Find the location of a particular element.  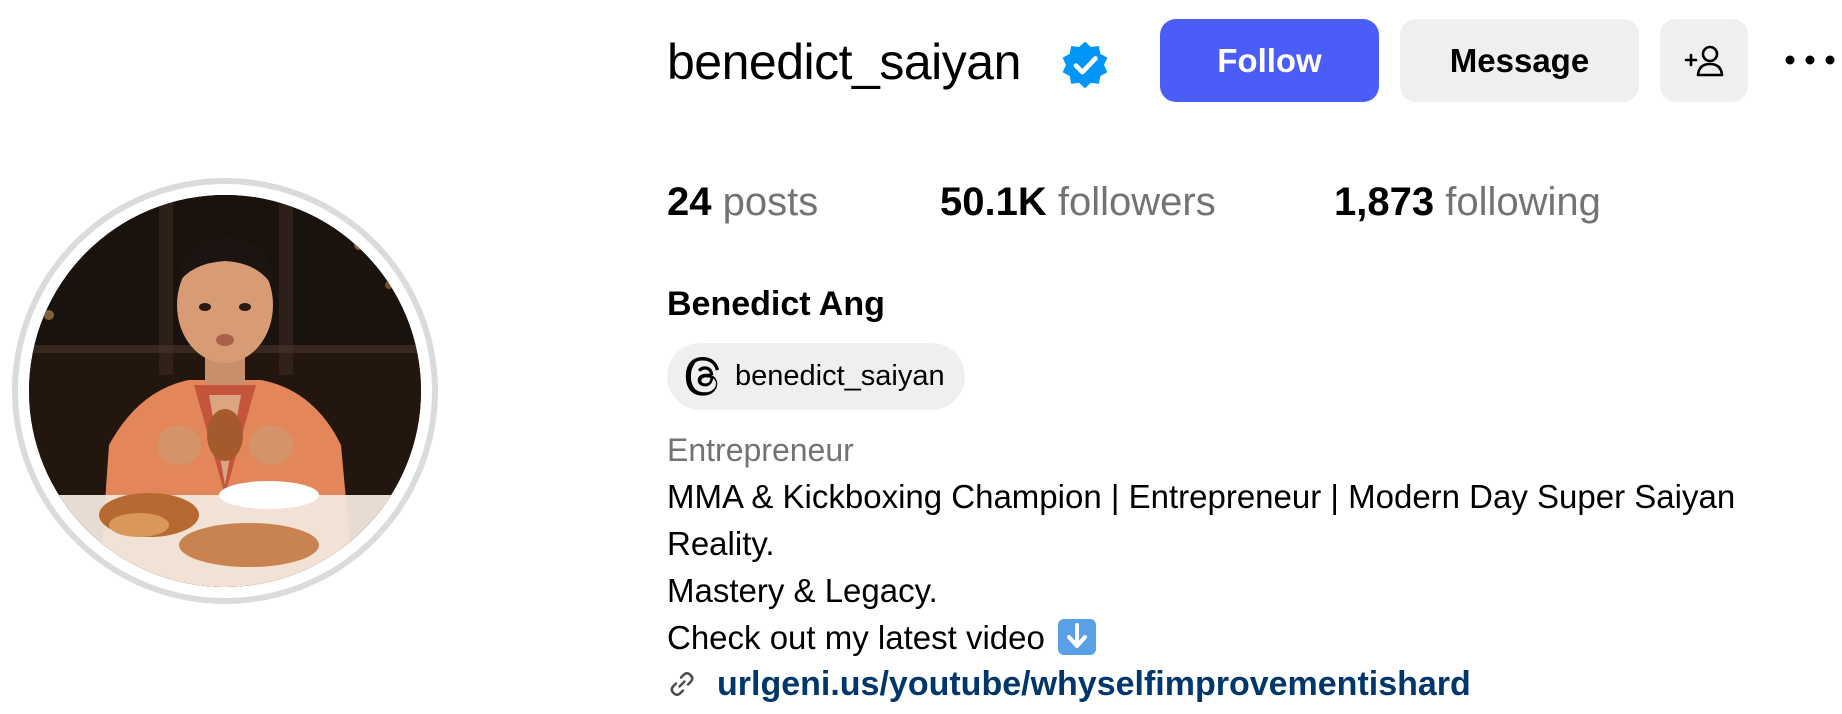

add-user-button is located at coordinates (1704, 60).